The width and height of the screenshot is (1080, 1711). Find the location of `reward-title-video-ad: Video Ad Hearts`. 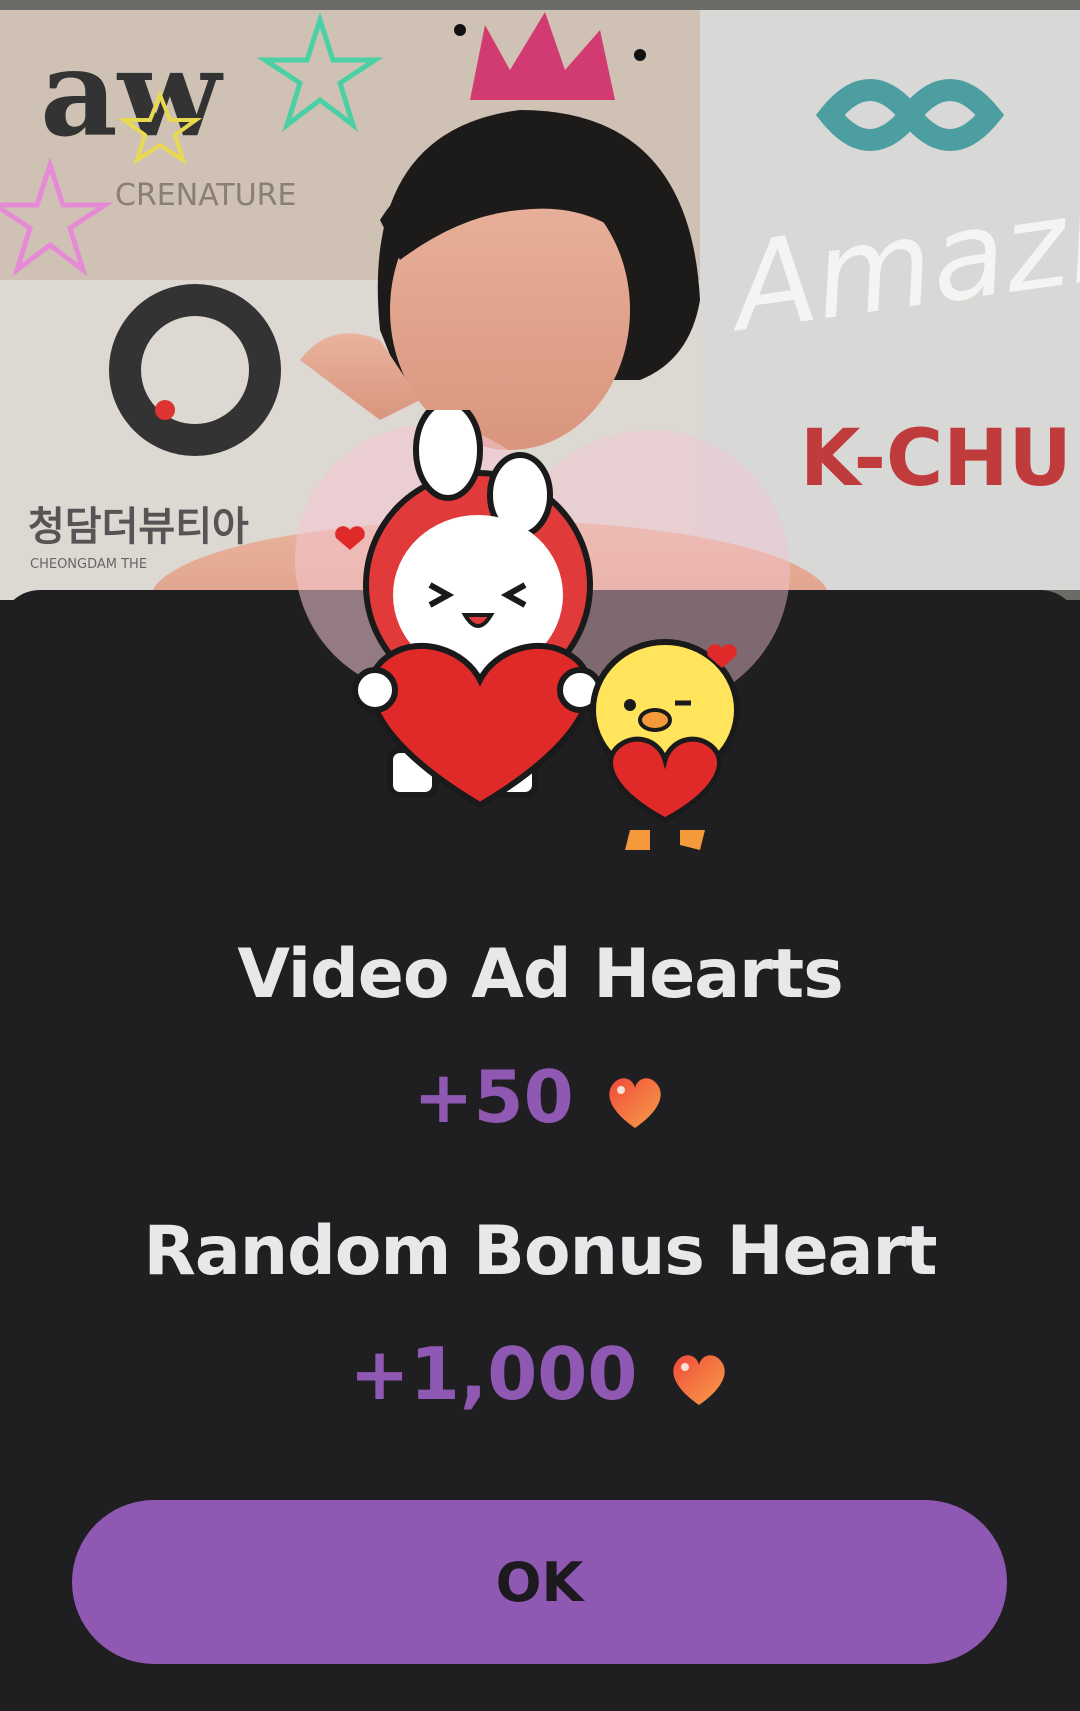

reward-title-video-ad: Video Ad Hearts is located at coordinates (540, 974).